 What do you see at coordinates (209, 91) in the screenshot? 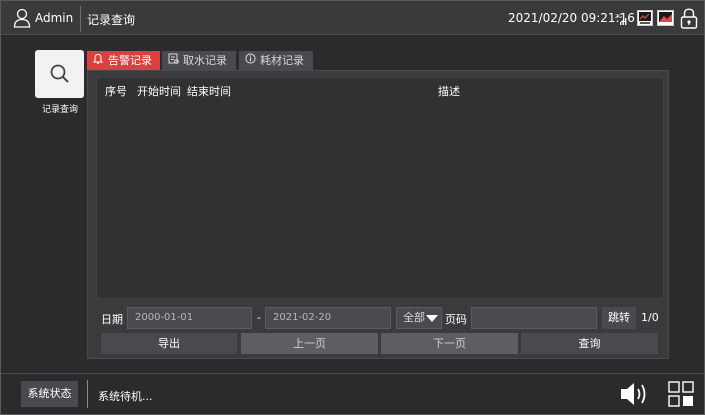
I see `column-header-end-time: 结束时间` at bounding box center [209, 91].